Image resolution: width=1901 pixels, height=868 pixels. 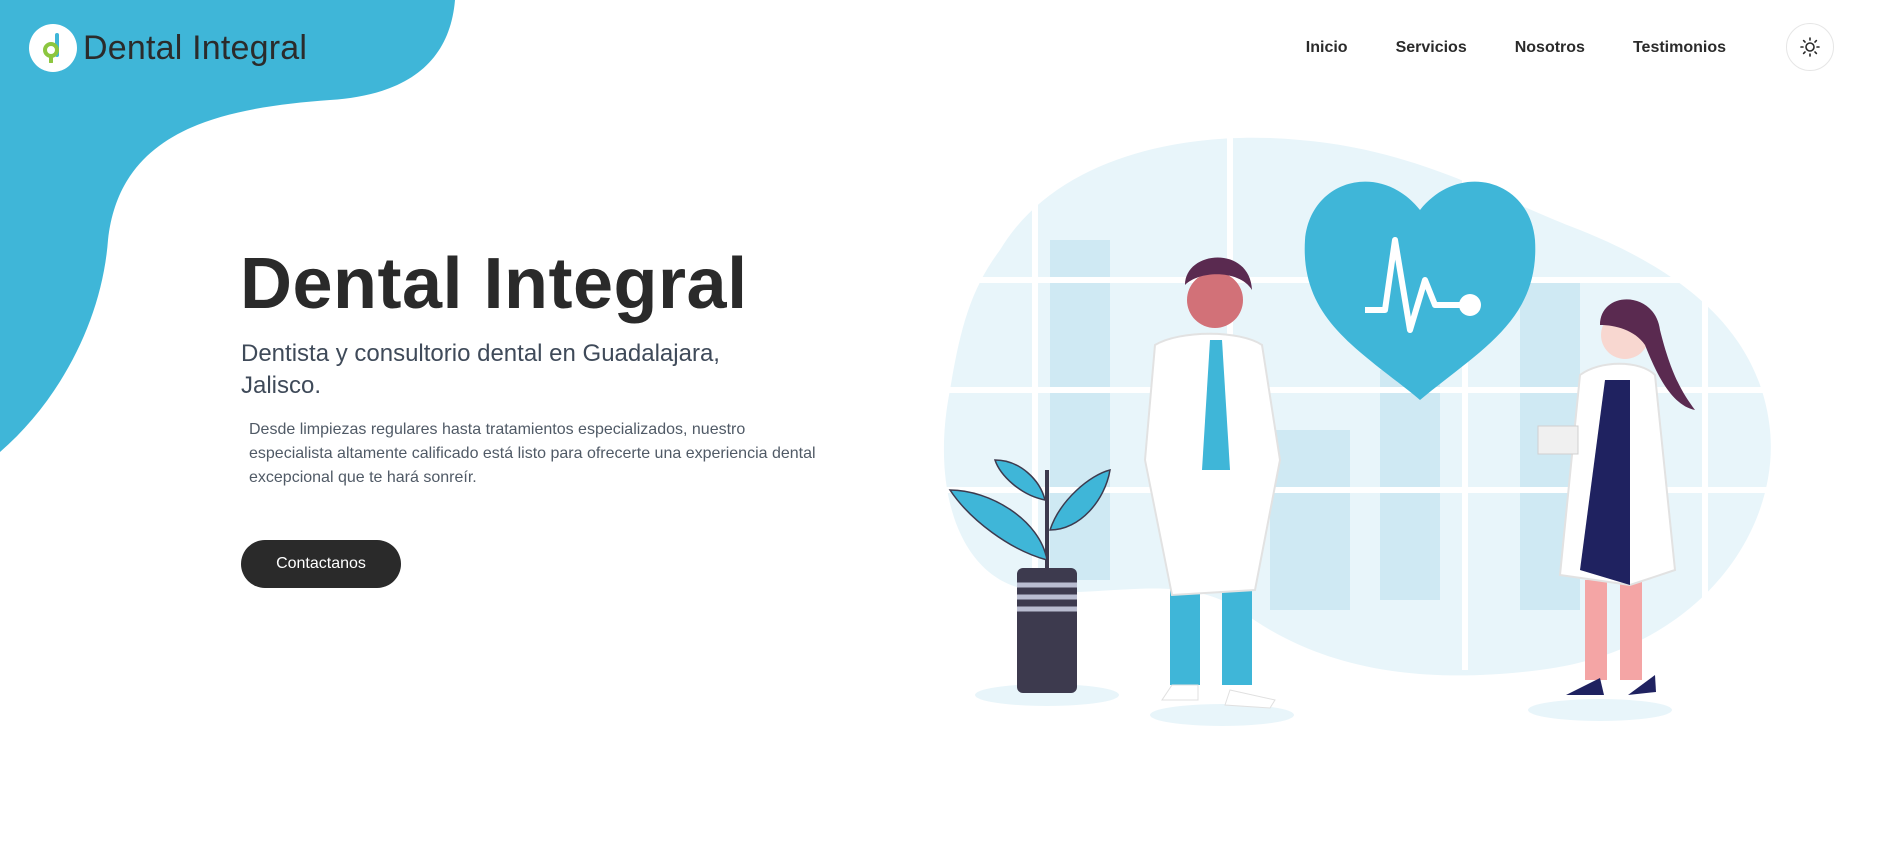 I want to click on logo: Dental Integral, so click(x=168, y=48).